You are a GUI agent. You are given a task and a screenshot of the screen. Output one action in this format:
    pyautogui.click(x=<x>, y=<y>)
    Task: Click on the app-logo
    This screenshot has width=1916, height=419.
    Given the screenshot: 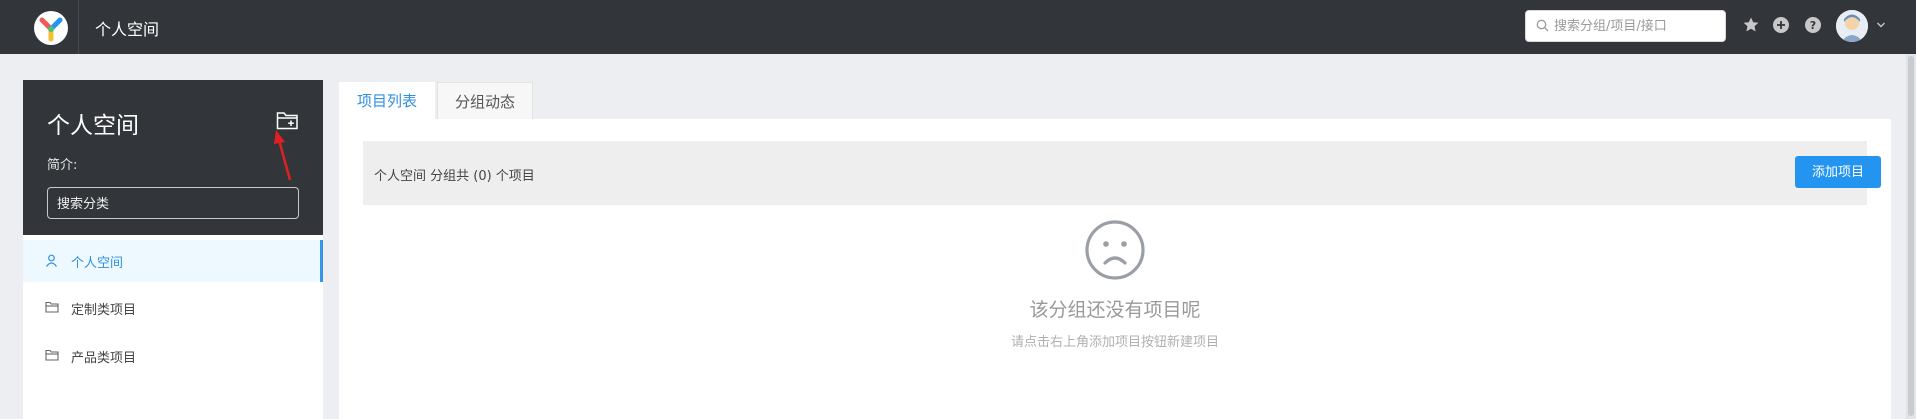 What is the action you would take?
    pyautogui.click(x=51, y=28)
    